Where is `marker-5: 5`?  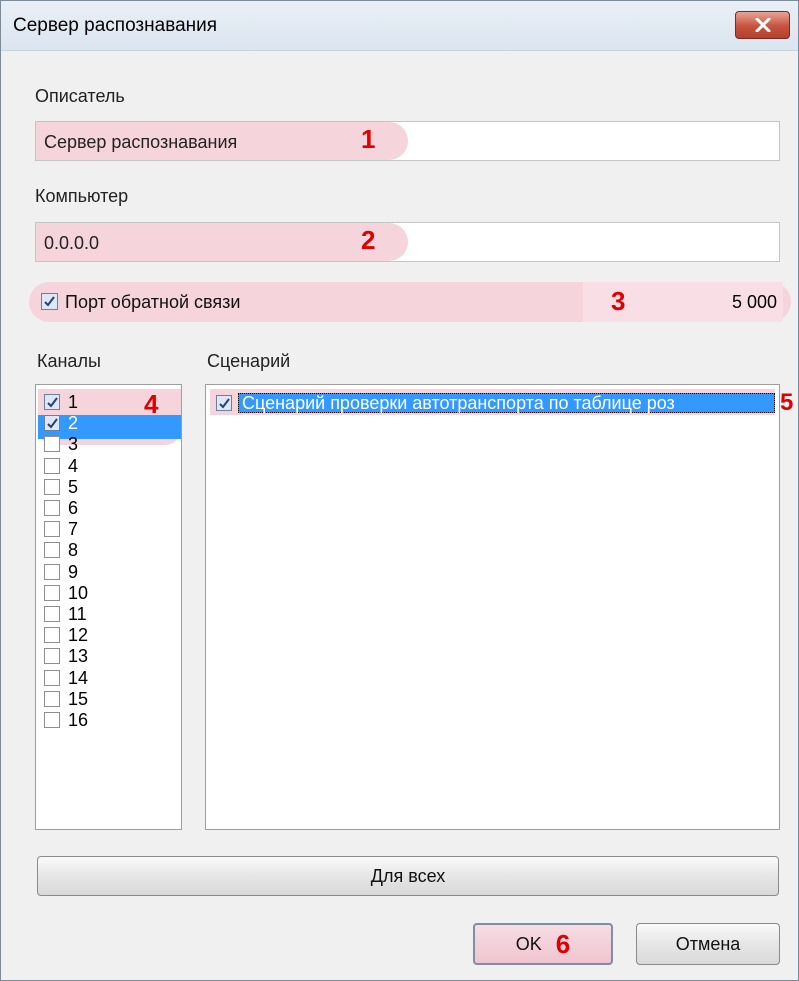
marker-5: 5 is located at coordinates (787, 402).